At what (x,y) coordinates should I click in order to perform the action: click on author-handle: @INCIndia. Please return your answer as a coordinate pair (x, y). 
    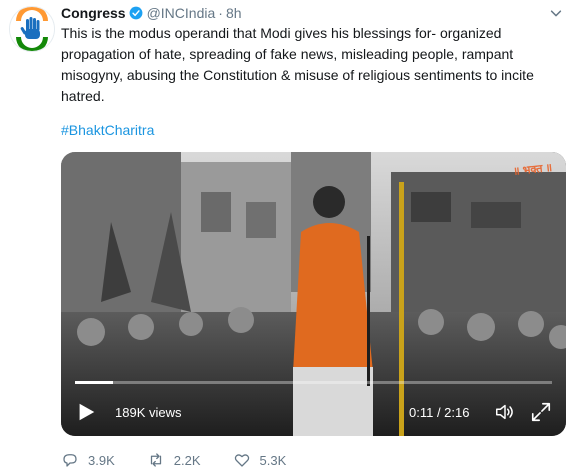
    Looking at the image, I should click on (181, 13).